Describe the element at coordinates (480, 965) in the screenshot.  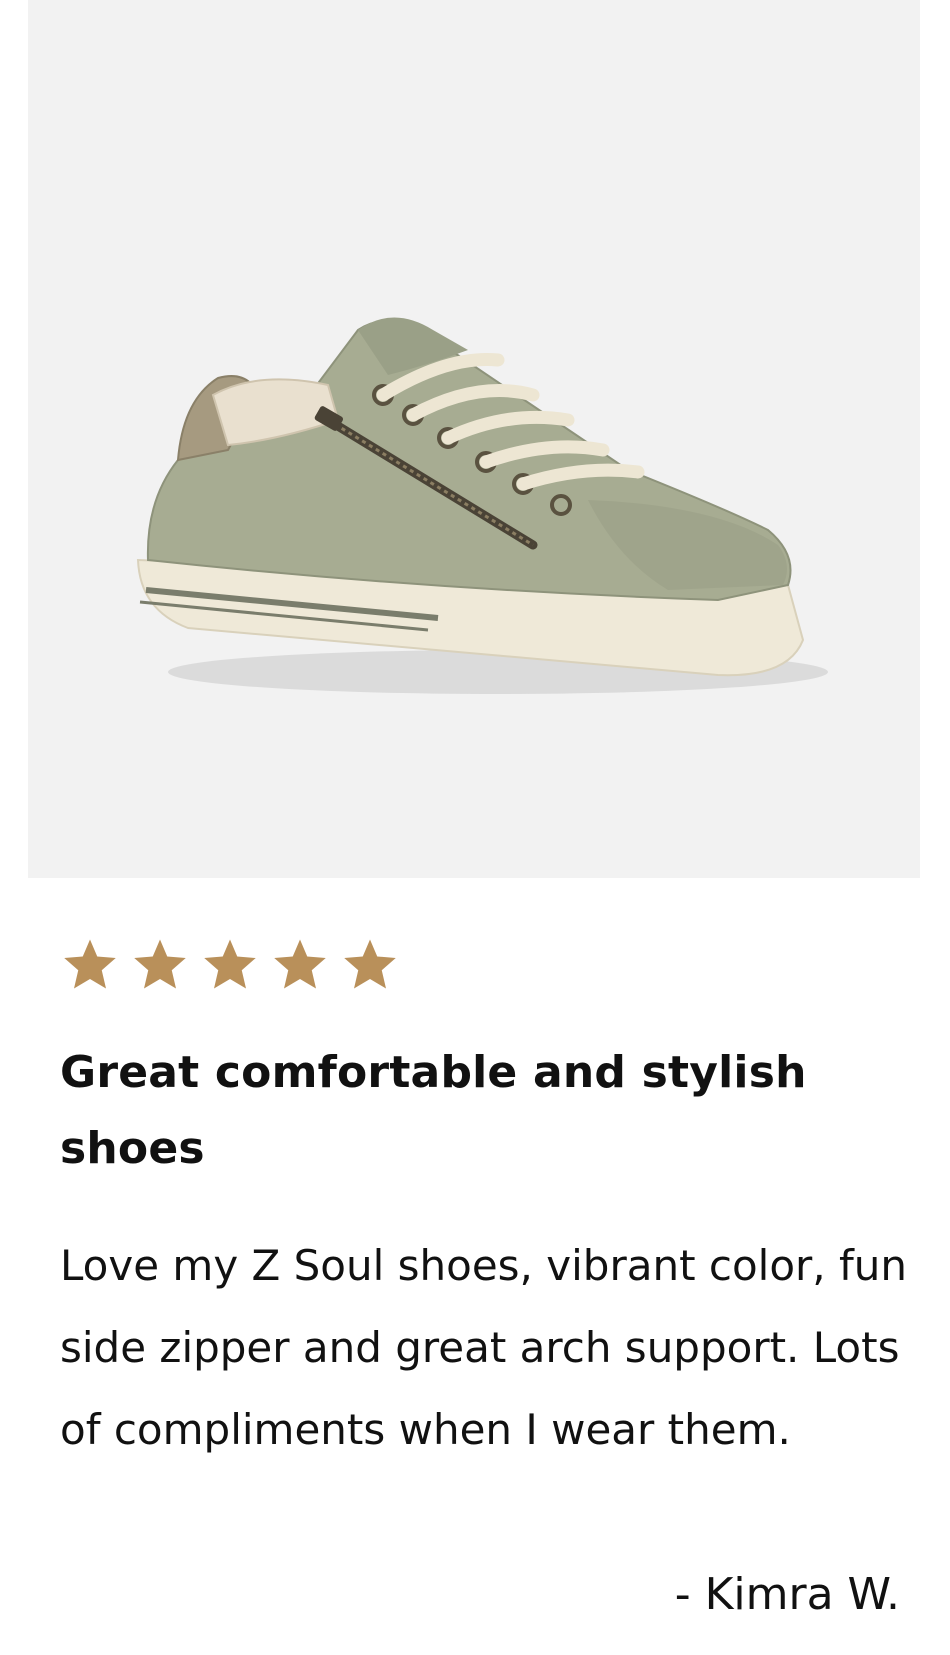
I see `star-rating` at that location.